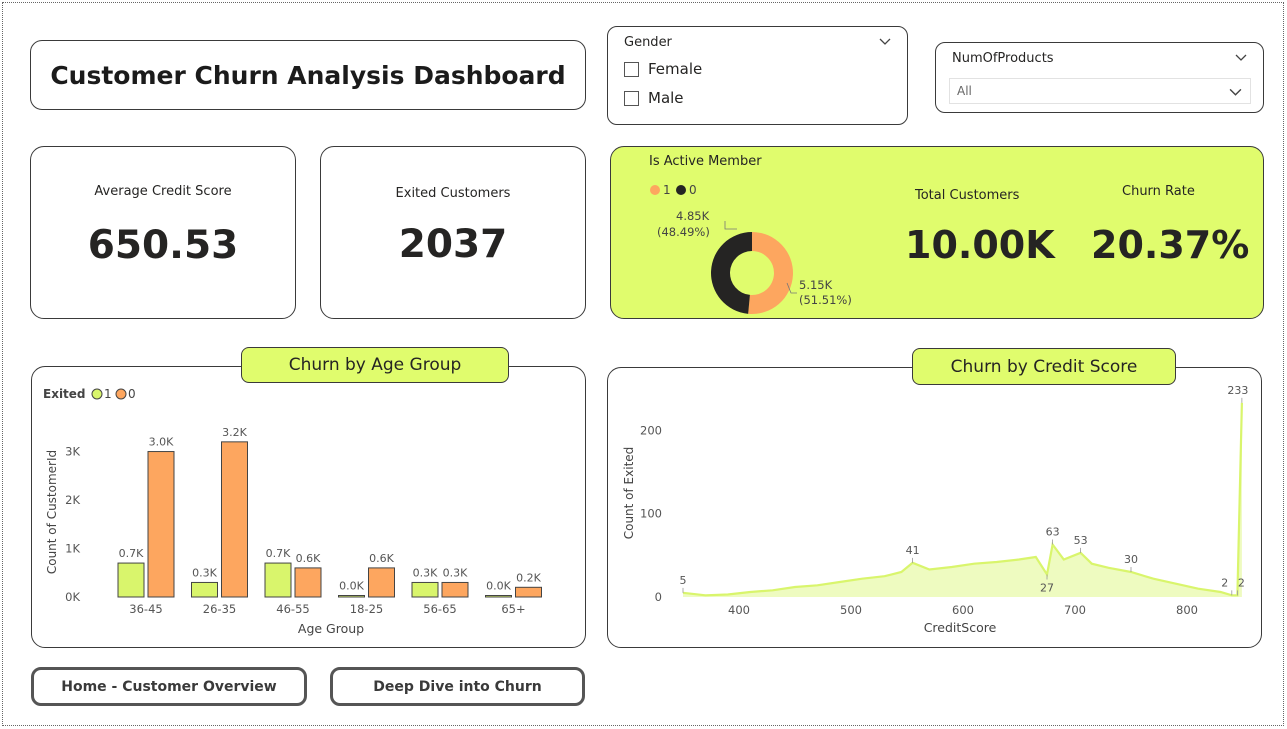 This screenshot has height=729, width=1287. What do you see at coordinates (980, 245) in the screenshot?
I see `kpi-value: 10.00K` at bounding box center [980, 245].